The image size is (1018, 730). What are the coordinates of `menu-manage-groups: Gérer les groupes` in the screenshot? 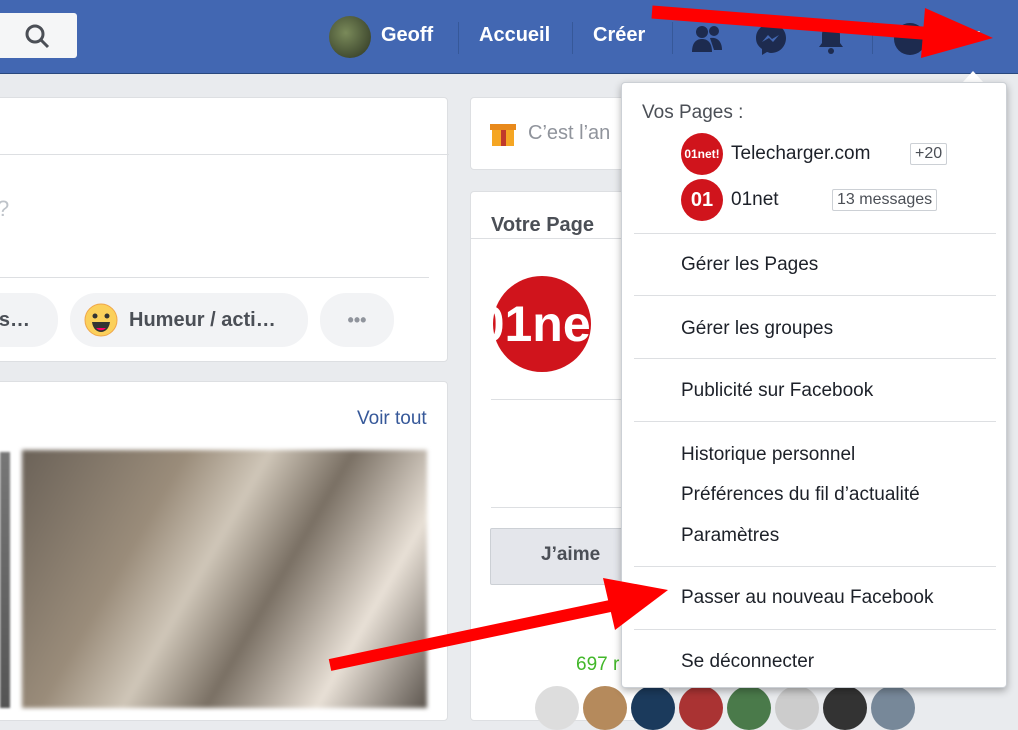 It's located at (757, 329).